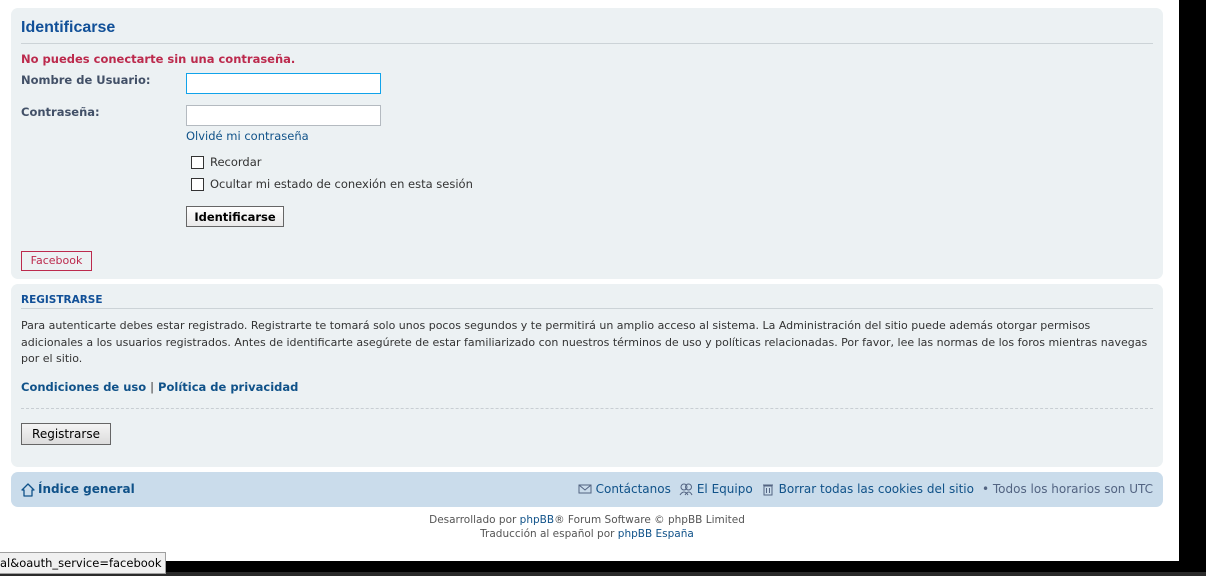  What do you see at coordinates (1067, 489) in the screenshot?
I see `timezone-text: • Todos los horarios son UTC` at bounding box center [1067, 489].